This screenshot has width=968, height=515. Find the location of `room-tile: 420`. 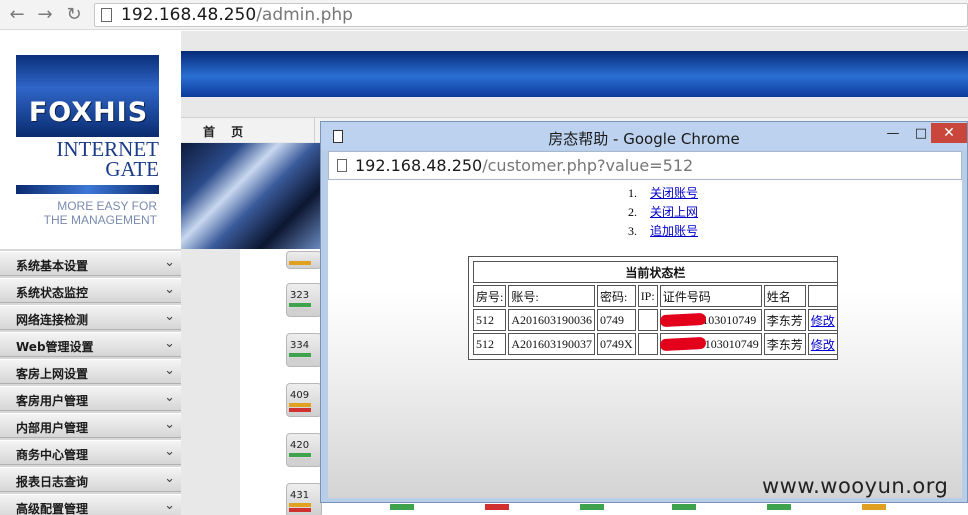

room-tile: 420 is located at coordinates (304, 450).